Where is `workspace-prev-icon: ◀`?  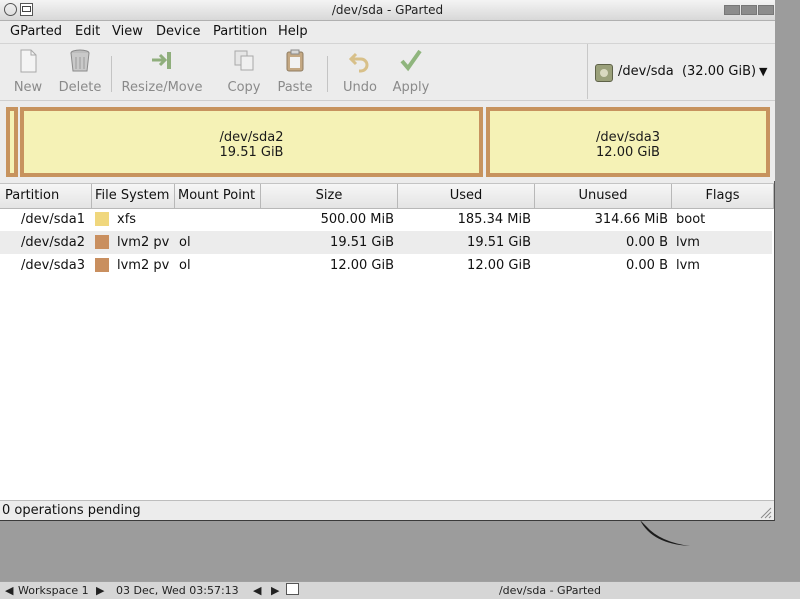 workspace-prev-icon: ◀ is located at coordinates (9, 590).